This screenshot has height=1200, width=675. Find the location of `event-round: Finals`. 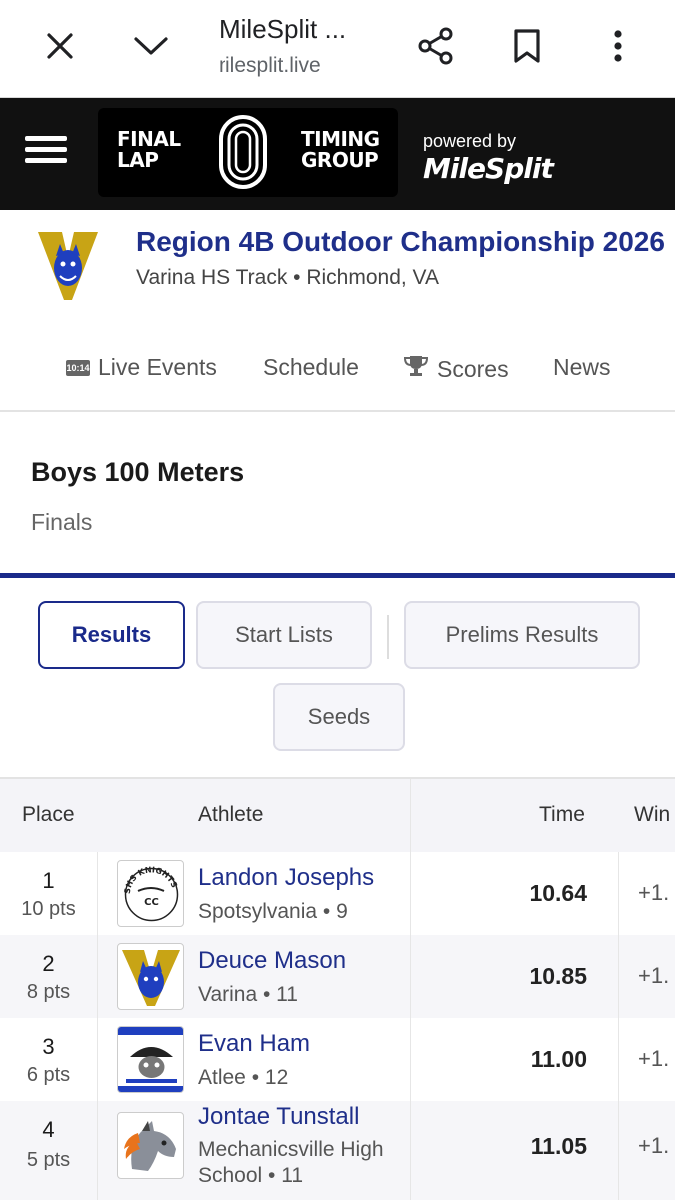

event-round: Finals is located at coordinates (62, 522).